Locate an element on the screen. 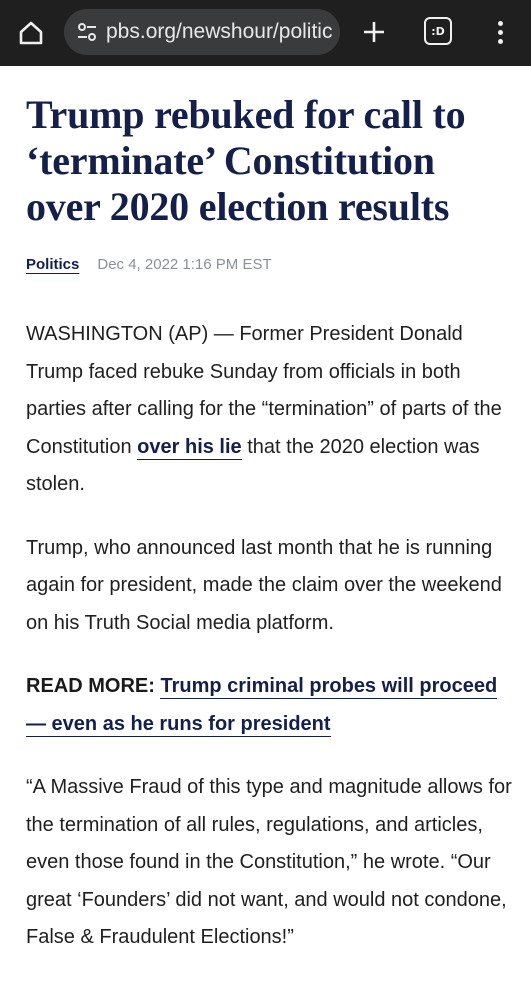 This screenshot has width=531, height=1000. publish-date: Dec 4, 2022 1:16 PM EST is located at coordinates (184, 264).